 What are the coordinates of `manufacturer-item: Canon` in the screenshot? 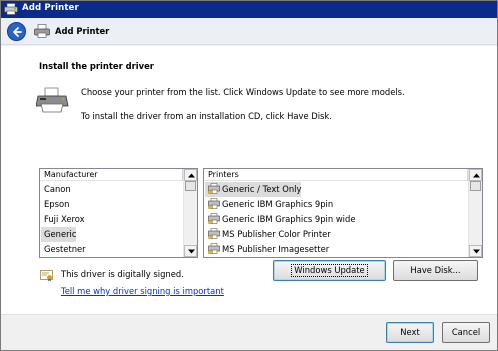 It's located at (56, 189).